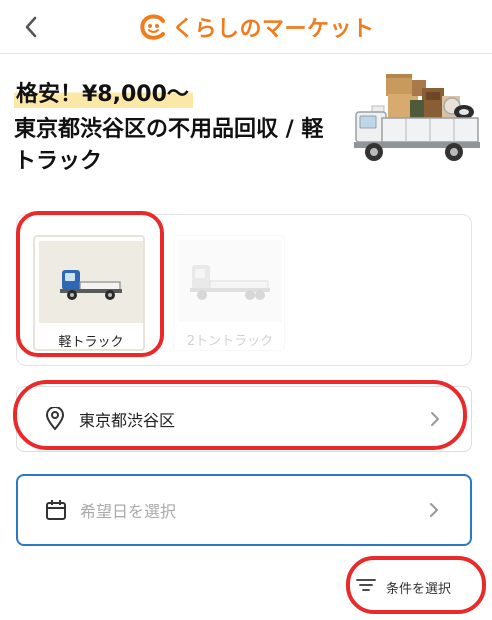 The height and width of the screenshot is (620, 492). I want to click on date-placeholder: 希望日を選択, so click(128, 511).